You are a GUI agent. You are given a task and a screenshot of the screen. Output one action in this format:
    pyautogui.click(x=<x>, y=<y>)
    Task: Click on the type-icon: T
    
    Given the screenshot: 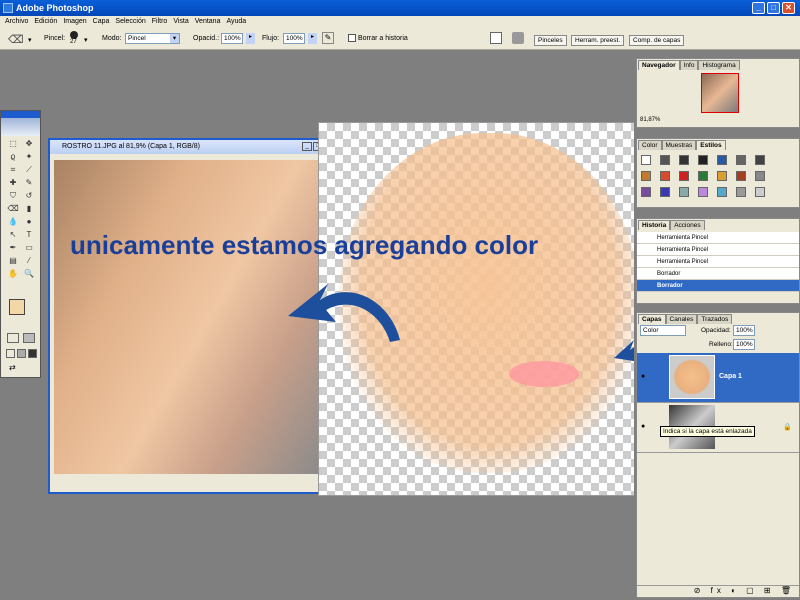 What is the action you would take?
    pyautogui.click(x=29, y=235)
    